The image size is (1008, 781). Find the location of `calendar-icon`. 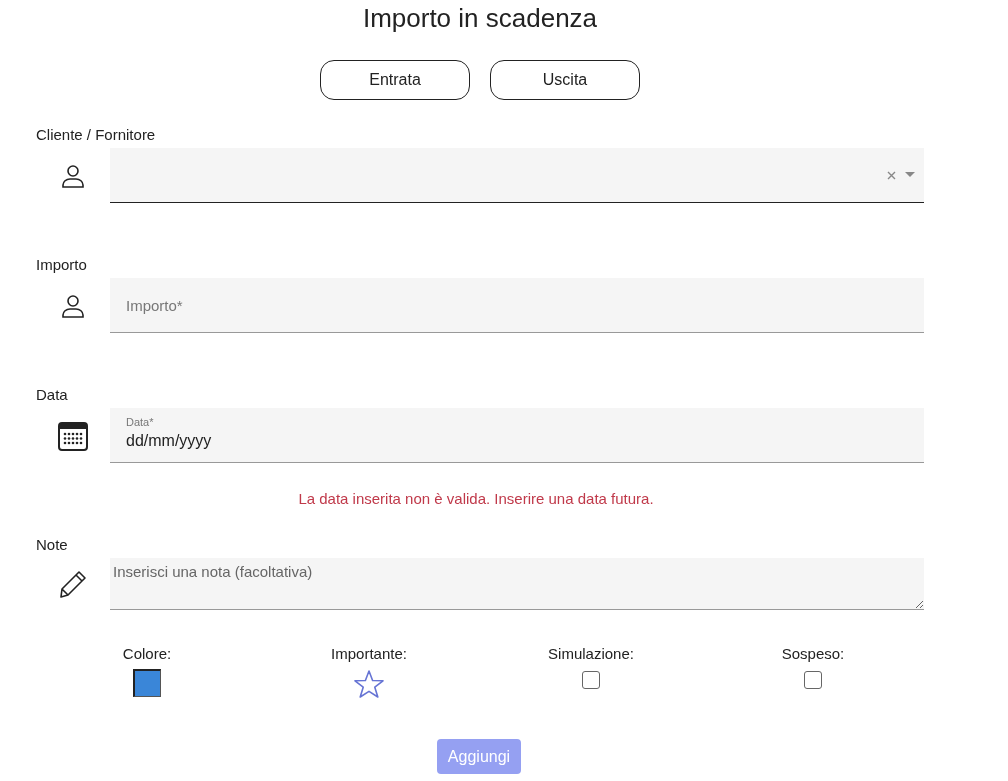

calendar-icon is located at coordinates (73, 435).